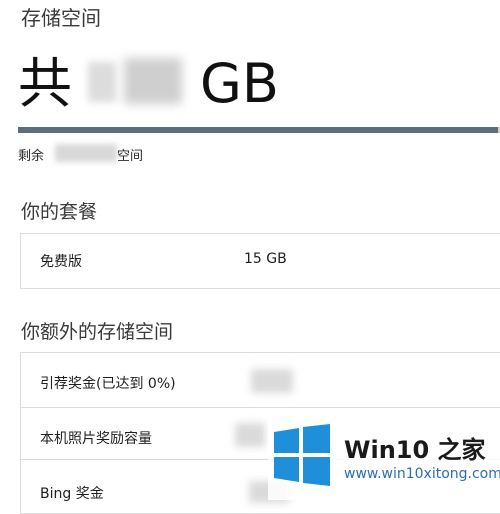 This screenshot has height=514, width=500. I want to click on total-storage-unit: GB, so click(239, 83).